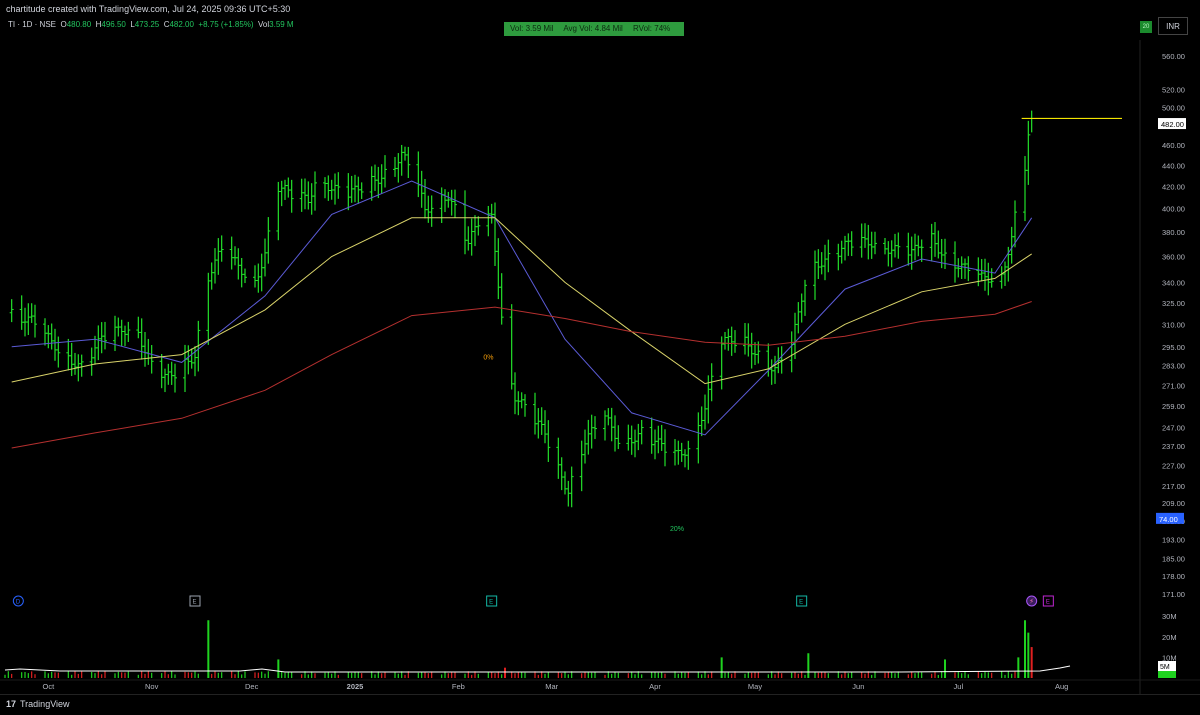  What do you see at coordinates (655, 686) in the screenshot?
I see `x-tick-label: Apr` at bounding box center [655, 686].